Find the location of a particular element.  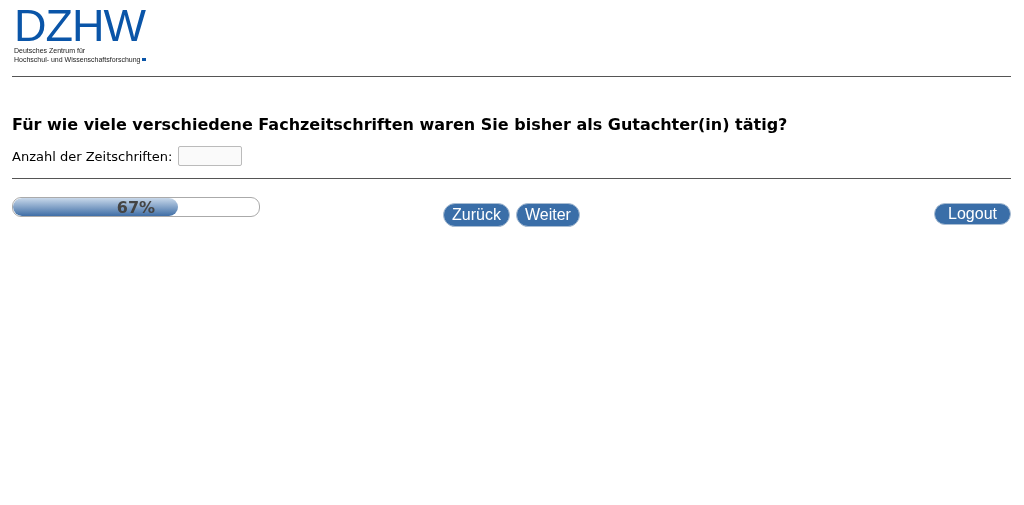

progress-reading: 67% is located at coordinates (136, 207).